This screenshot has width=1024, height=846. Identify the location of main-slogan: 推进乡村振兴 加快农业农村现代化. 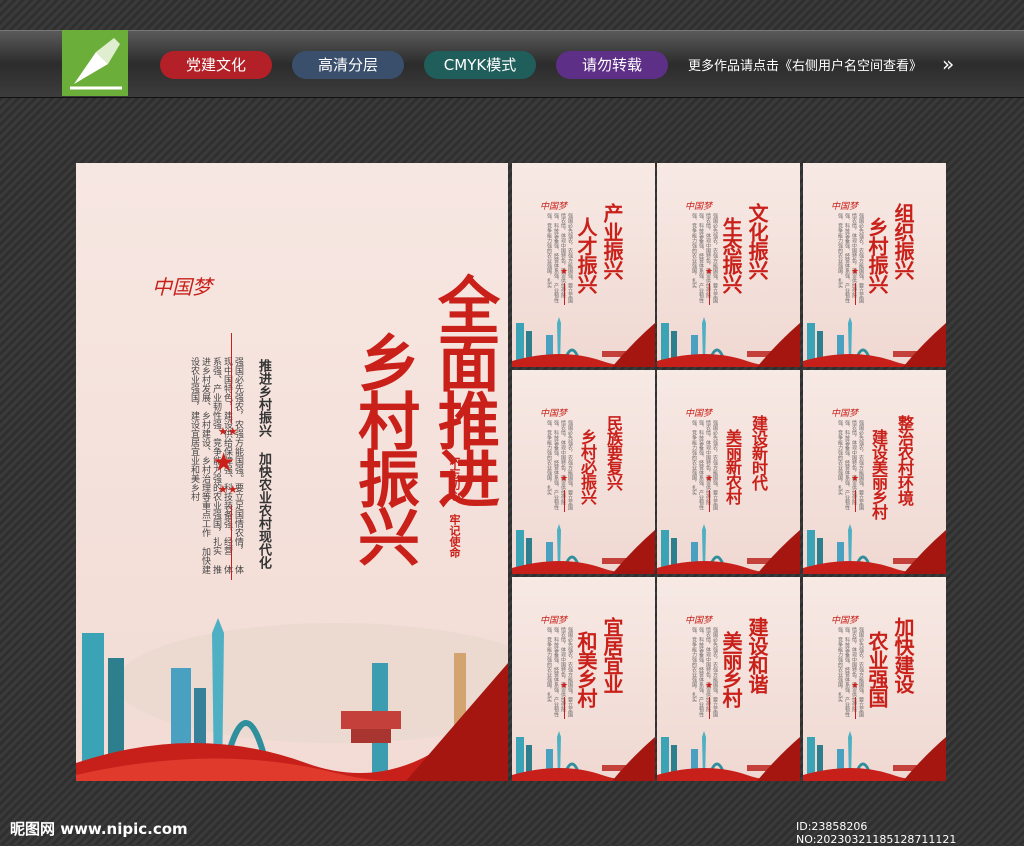
(263, 464).